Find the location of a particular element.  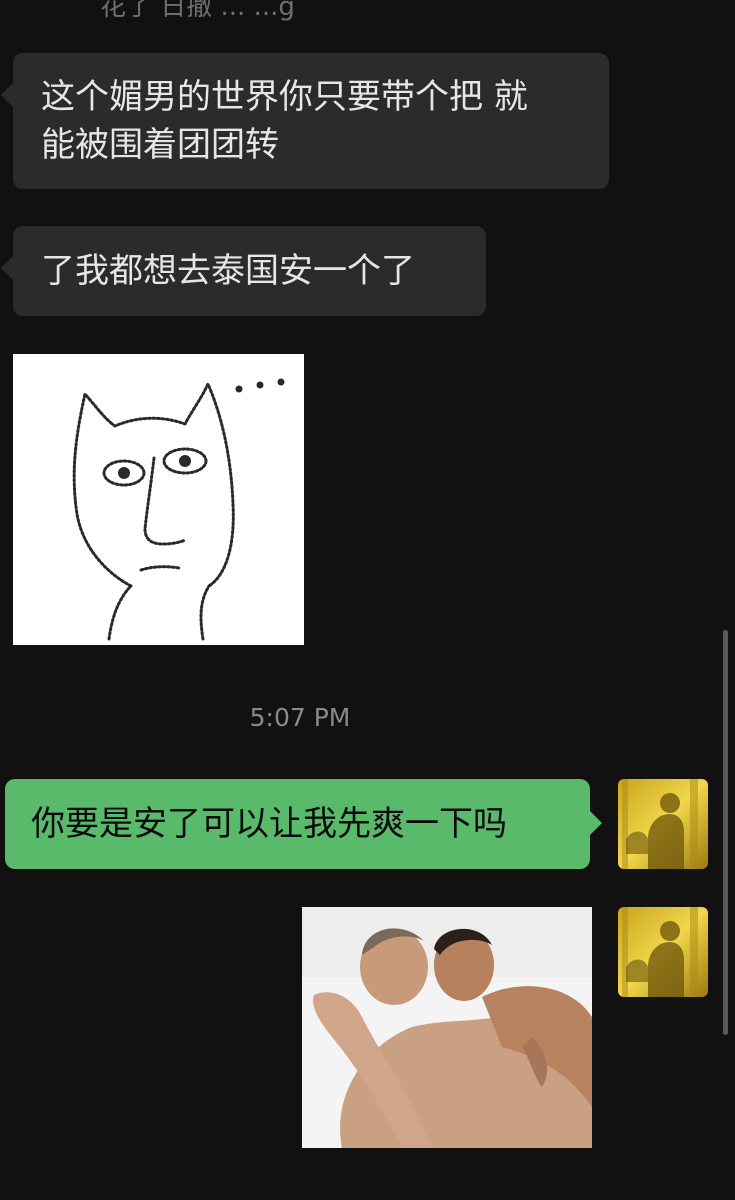

cat-face-sticker is located at coordinates (158, 499).